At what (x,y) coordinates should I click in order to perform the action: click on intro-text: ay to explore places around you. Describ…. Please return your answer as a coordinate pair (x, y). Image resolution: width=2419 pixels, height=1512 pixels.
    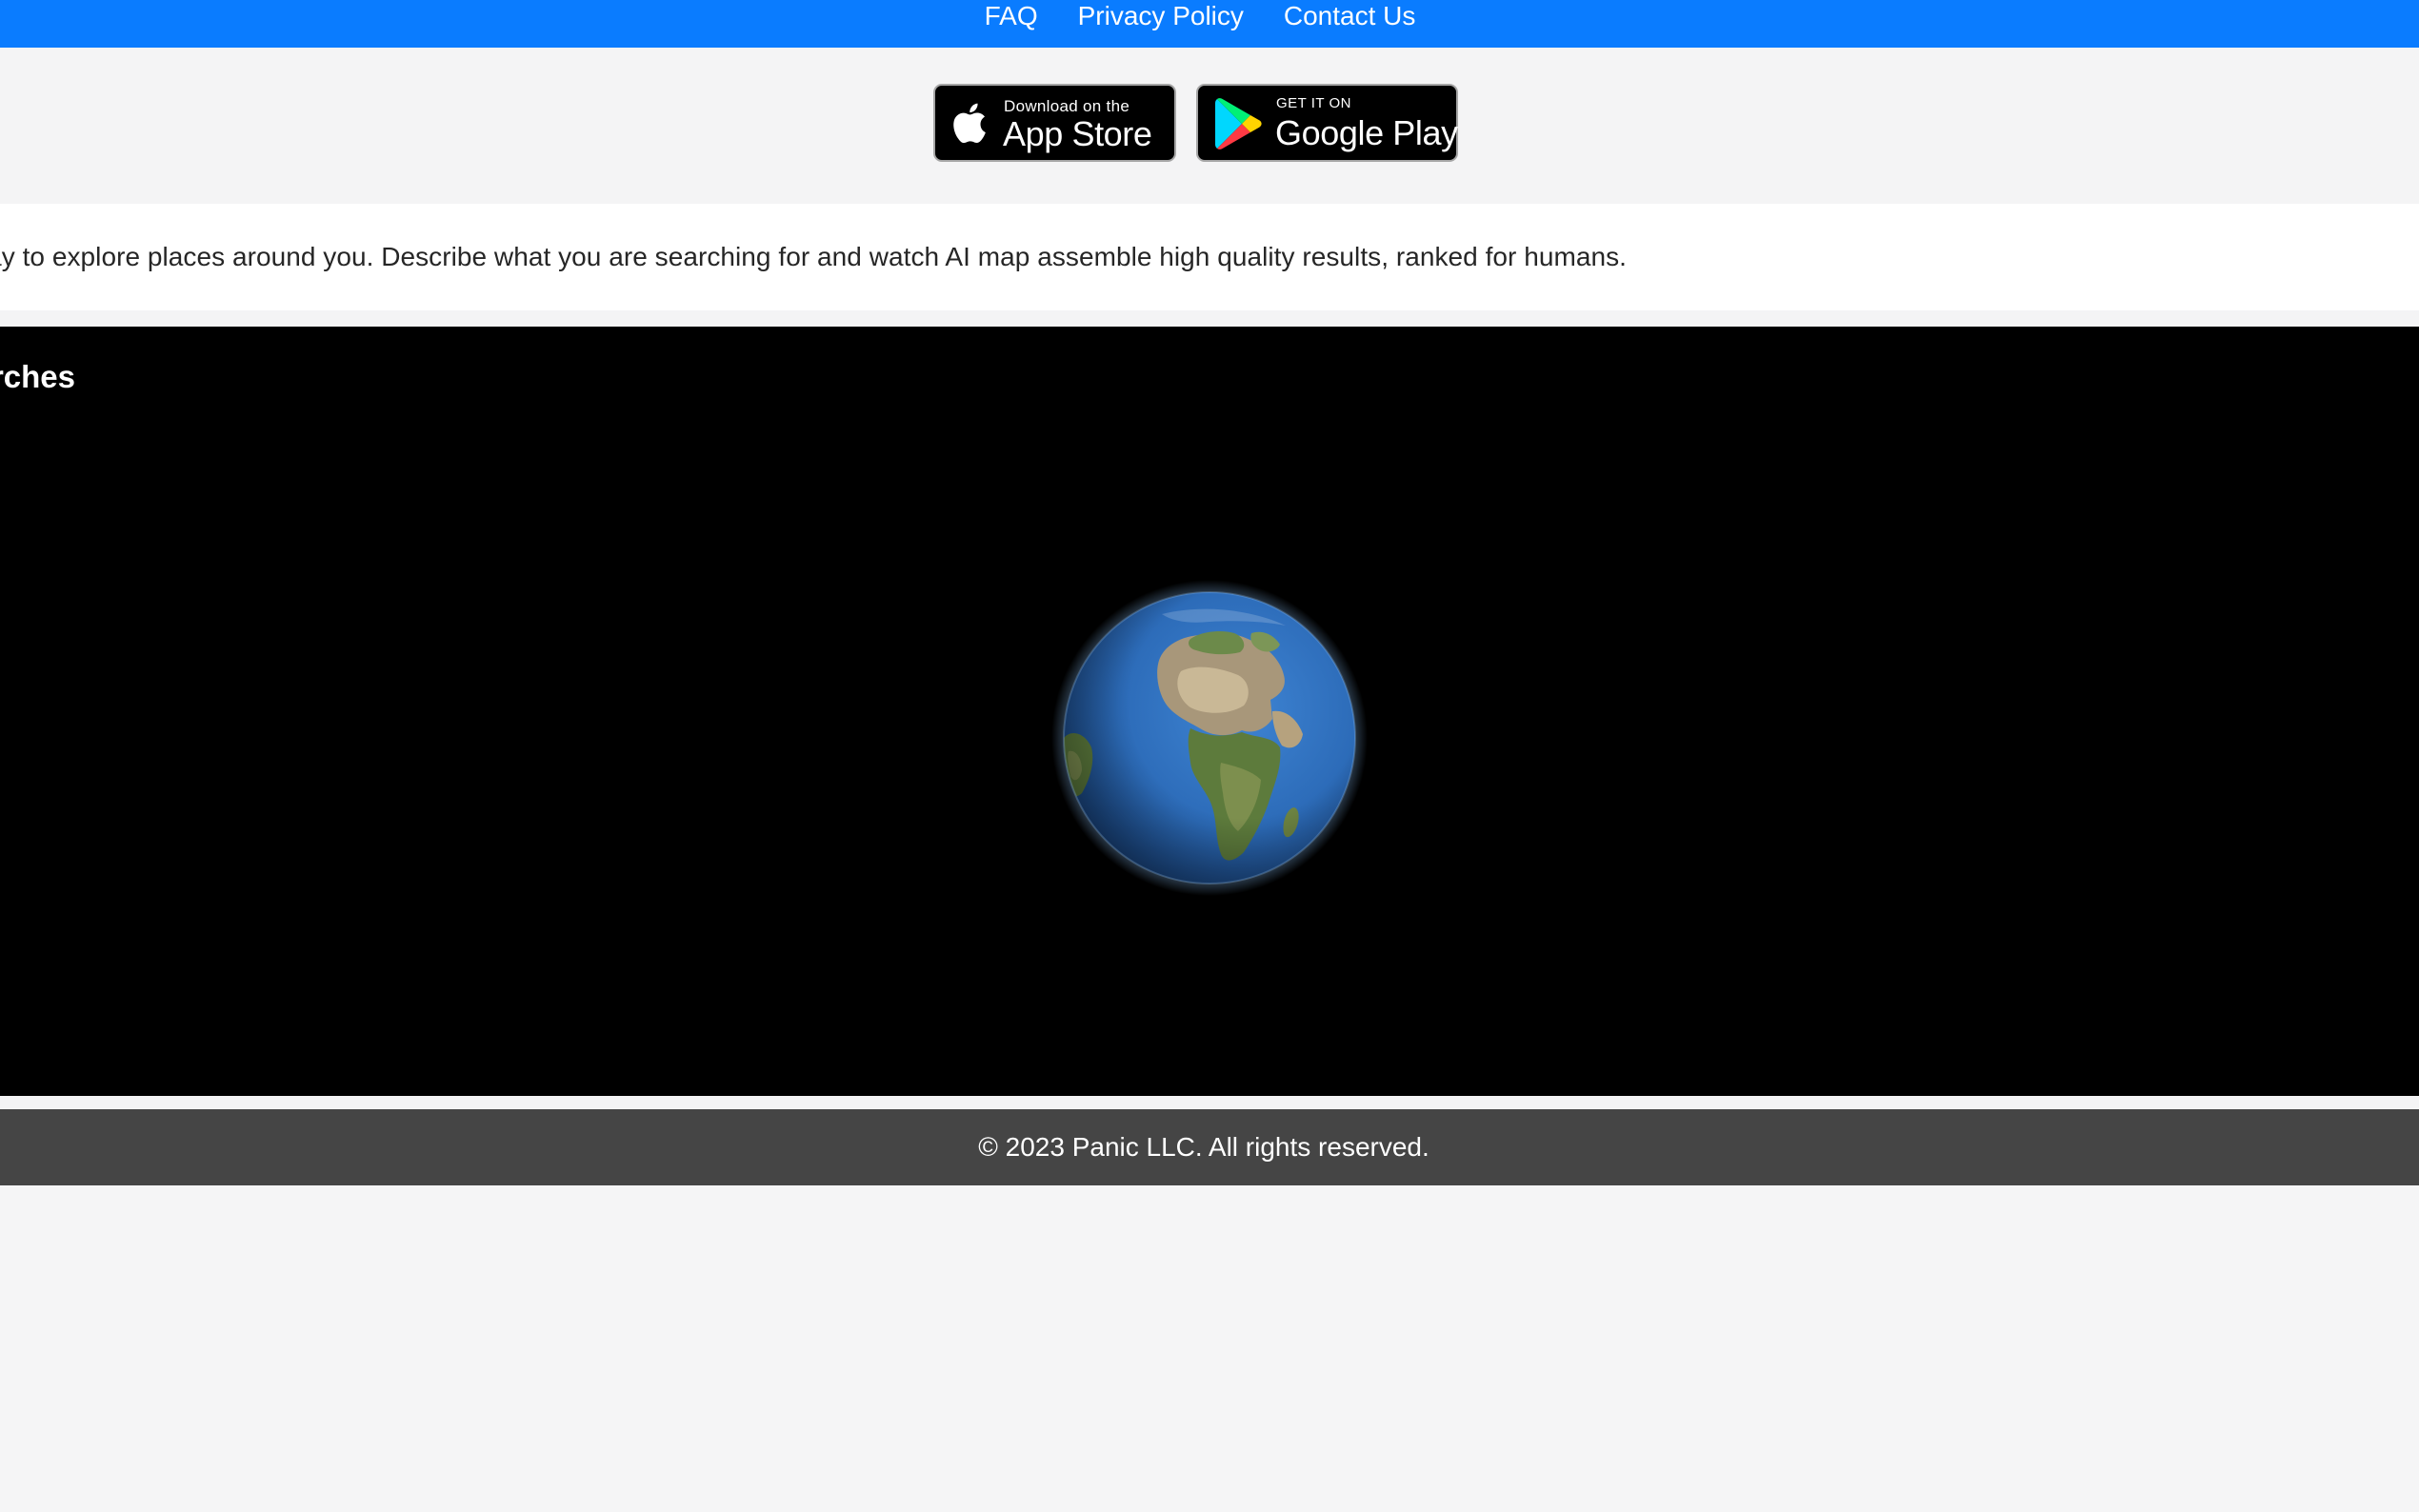
    Looking at the image, I should click on (813, 256).